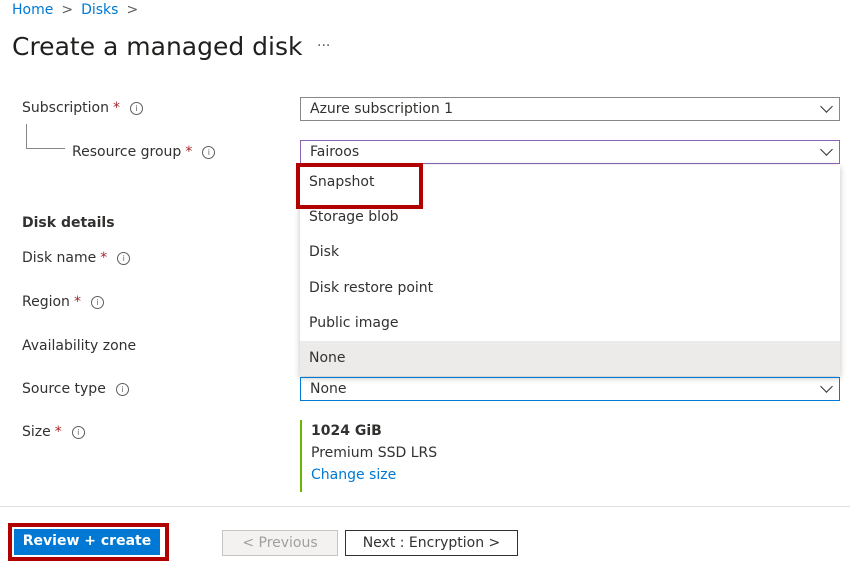  Describe the element at coordinates (65, 108) in the screenshot. I see `label-text: Subscription` at that location.